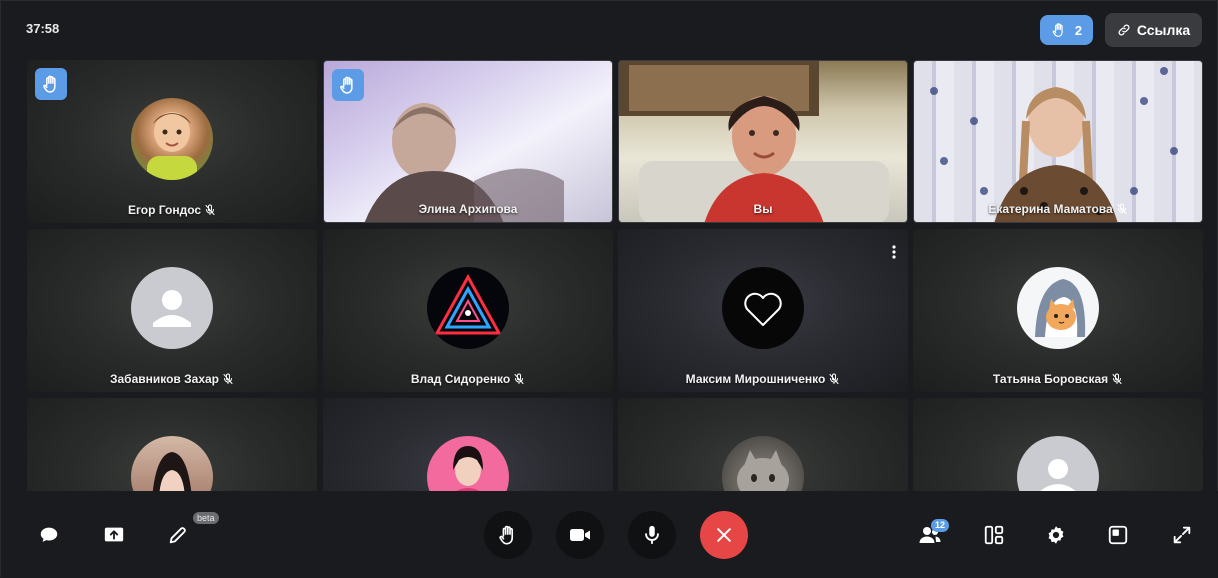 This screenshot has height=578, width=1218. I want to click on participant-tile: Вы, so click(763, 141).